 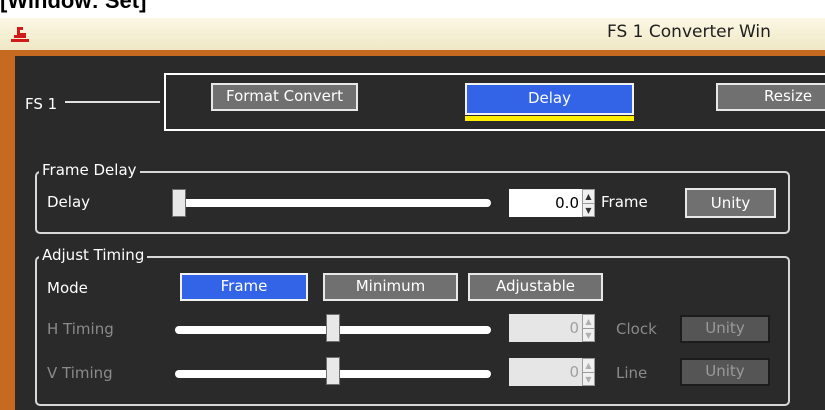 I want to click on delay-spinner: ▲ ▼, so click(x=588, y=203).